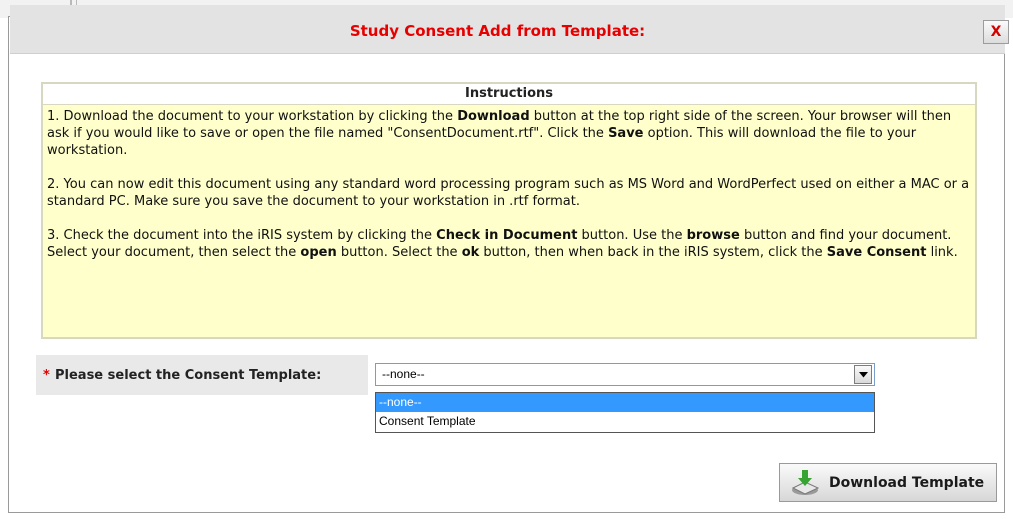 The height and width of the screenshot is (519, 1013). I want to click on template-select-label: Please select the Consent Template:, so click(188, 375).